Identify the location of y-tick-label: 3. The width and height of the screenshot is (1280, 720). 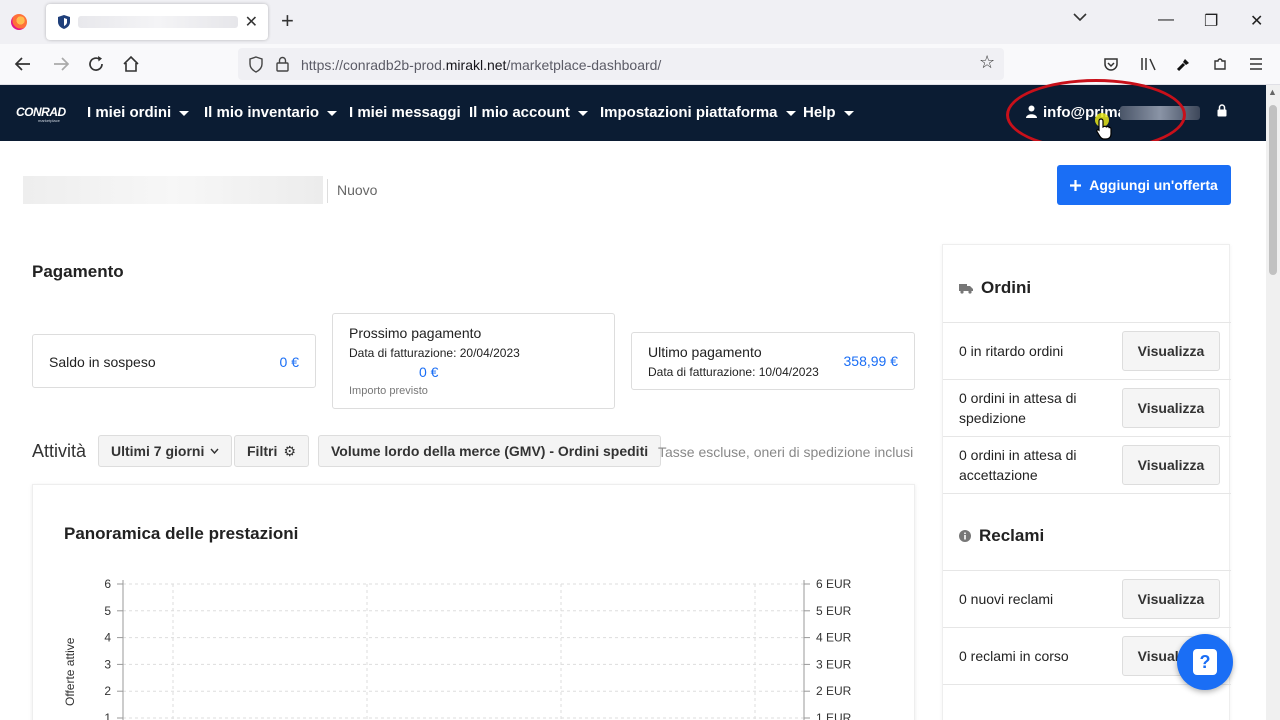
(107, 664).